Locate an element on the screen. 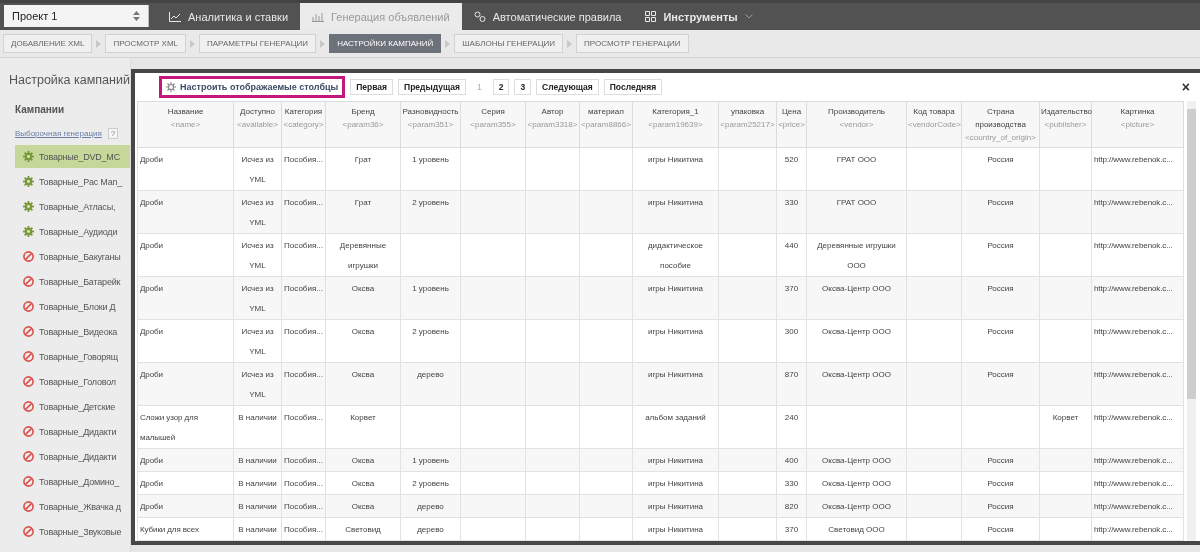 The height and width of the screenshot is (552, 1200). table-cell: 400 is located at coordinates (791, 460).